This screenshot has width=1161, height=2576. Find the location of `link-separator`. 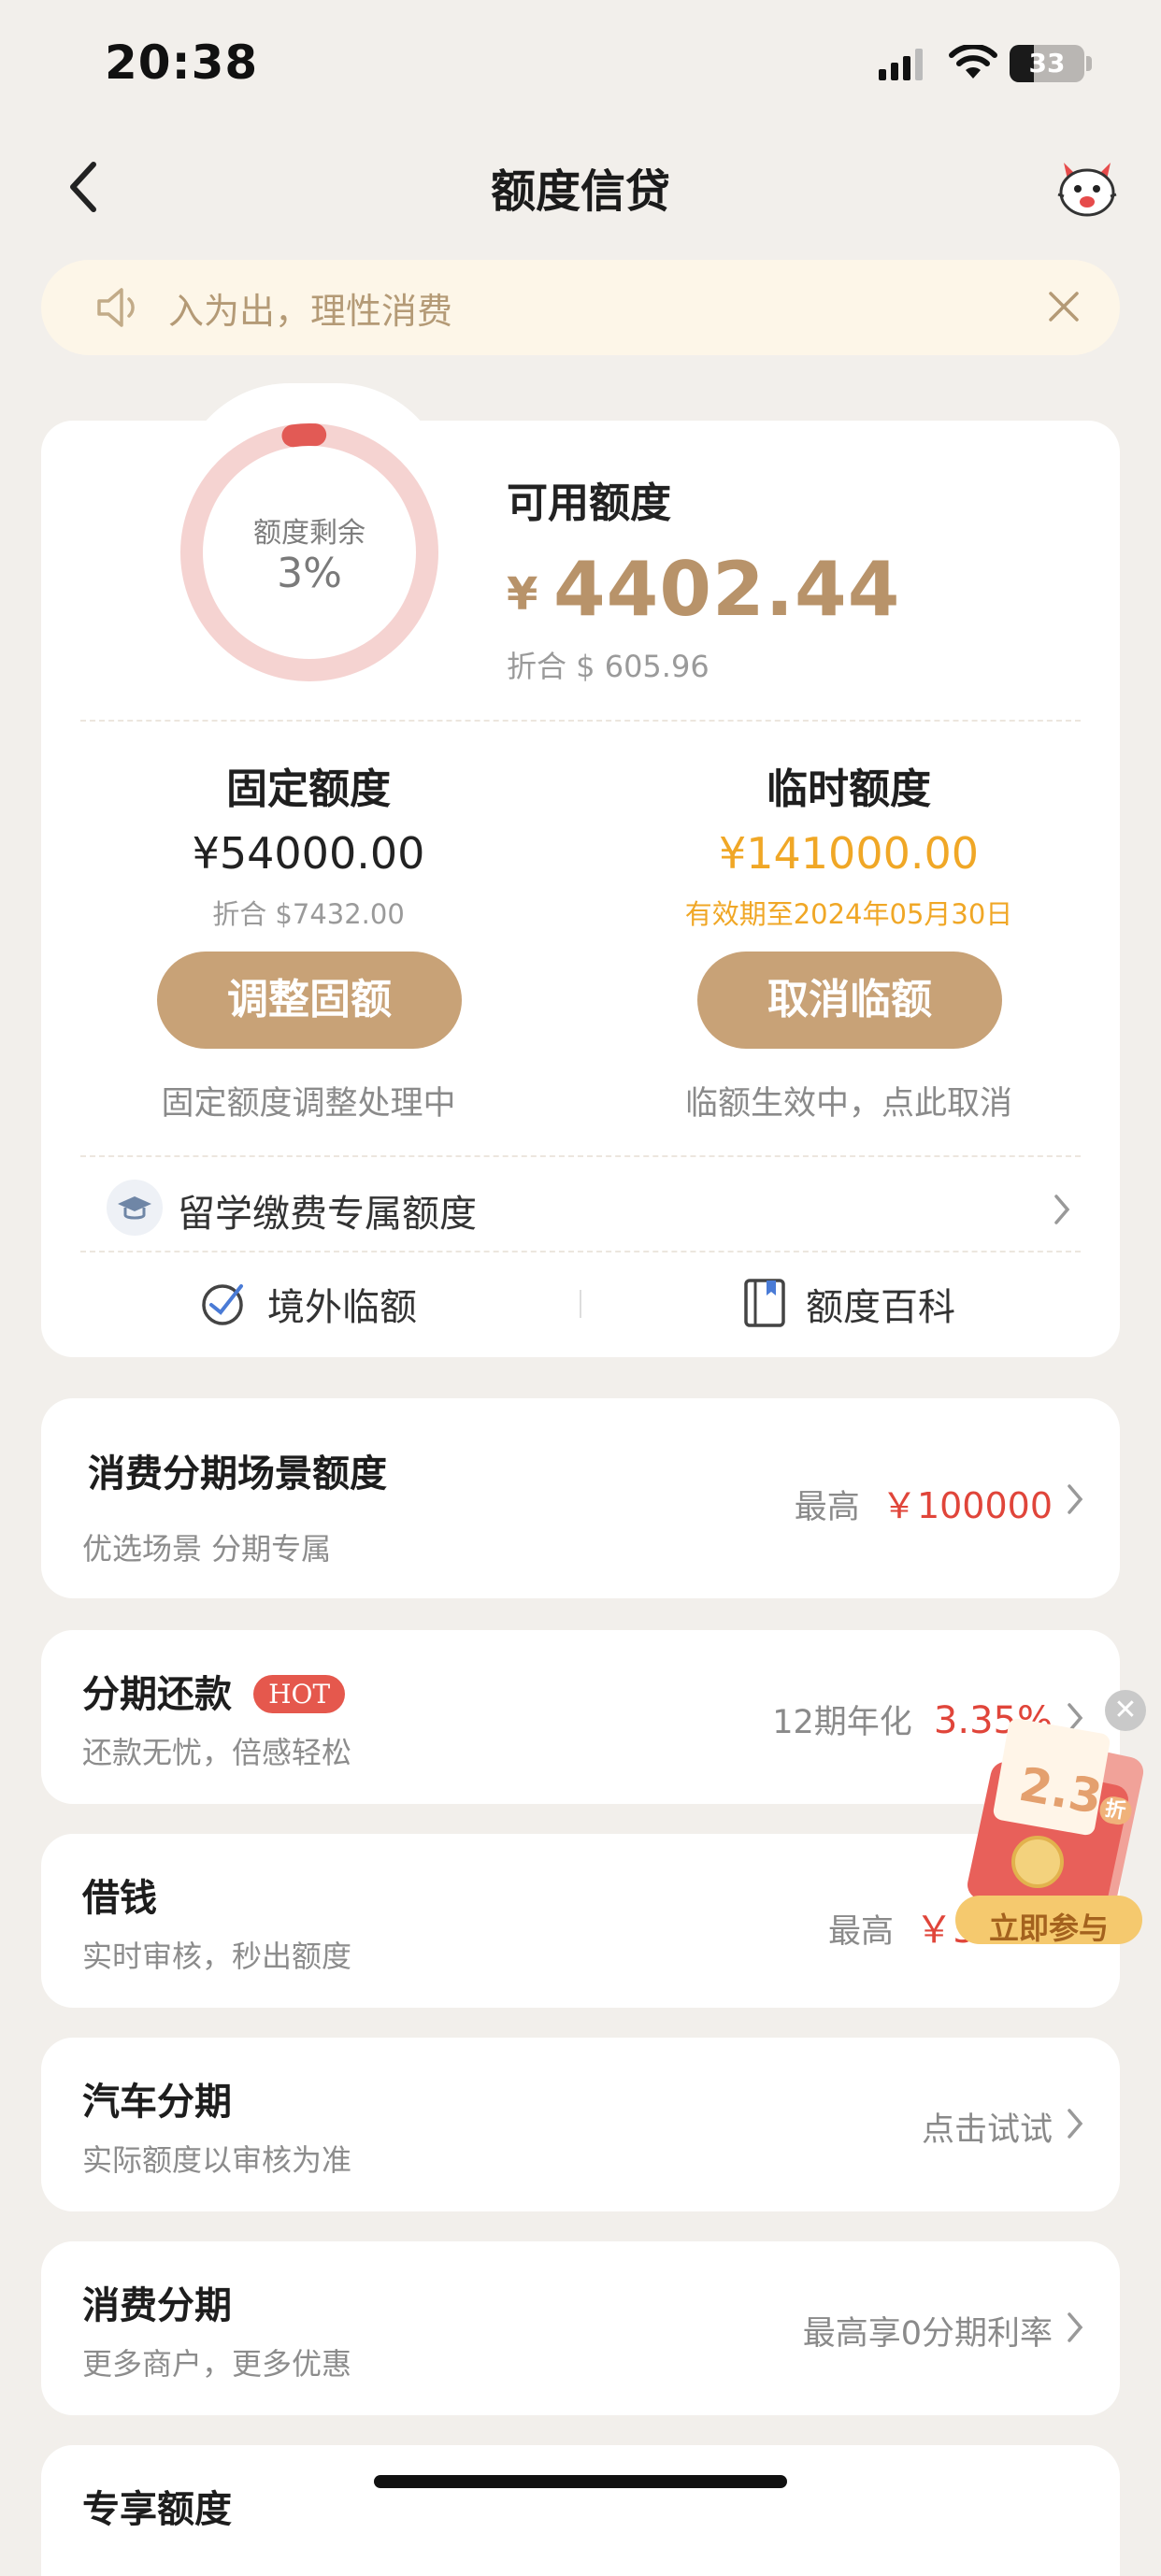

link-separator is located at coordinates (580, 1304).